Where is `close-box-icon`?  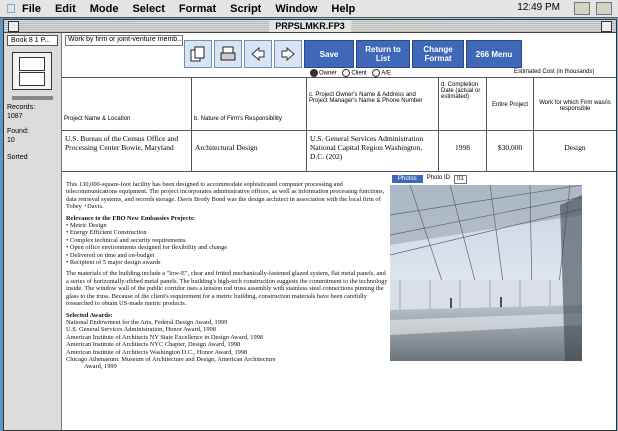 close-box-icon is located at coordinates (13, 26).